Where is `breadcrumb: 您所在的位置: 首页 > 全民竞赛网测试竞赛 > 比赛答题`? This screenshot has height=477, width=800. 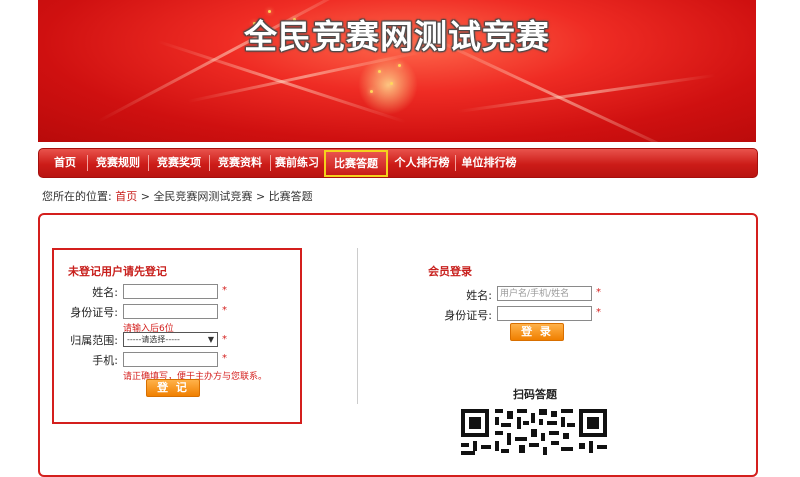 breadcrumb: 您所在的位置: 首页 > 全民竞赛网测试竞赛 > 比赛答题 is located at coordinates (177, 196).